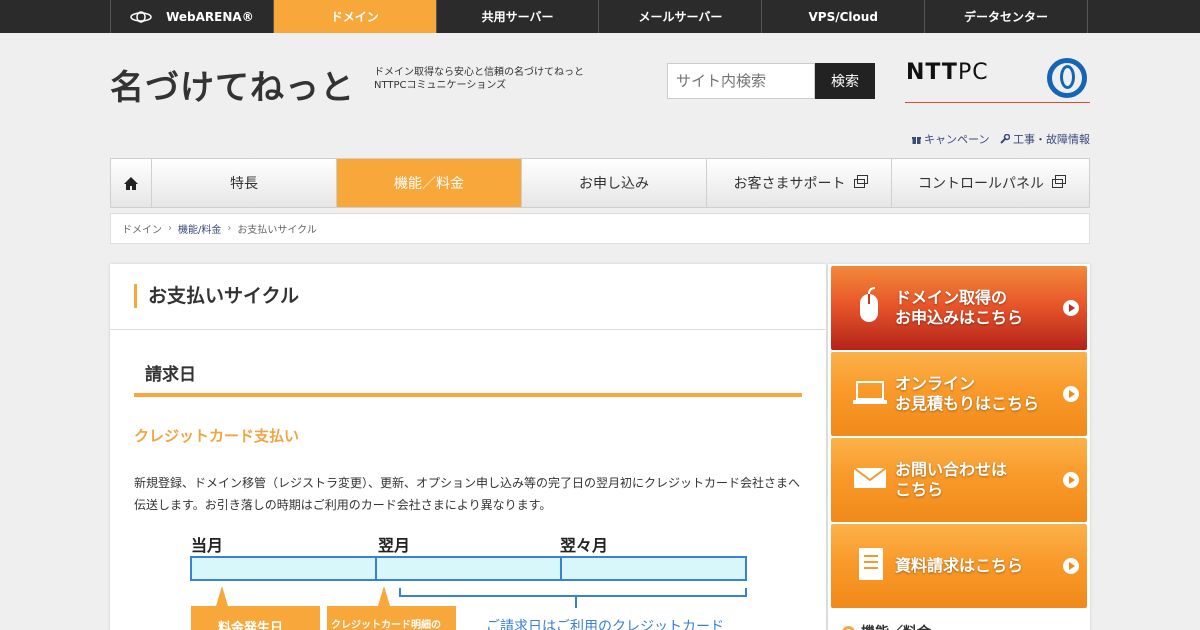 The height and width of the screenshot is (630, 1200). I want to click on nttpc-logo-text: NTTPC, so click(947, 72).